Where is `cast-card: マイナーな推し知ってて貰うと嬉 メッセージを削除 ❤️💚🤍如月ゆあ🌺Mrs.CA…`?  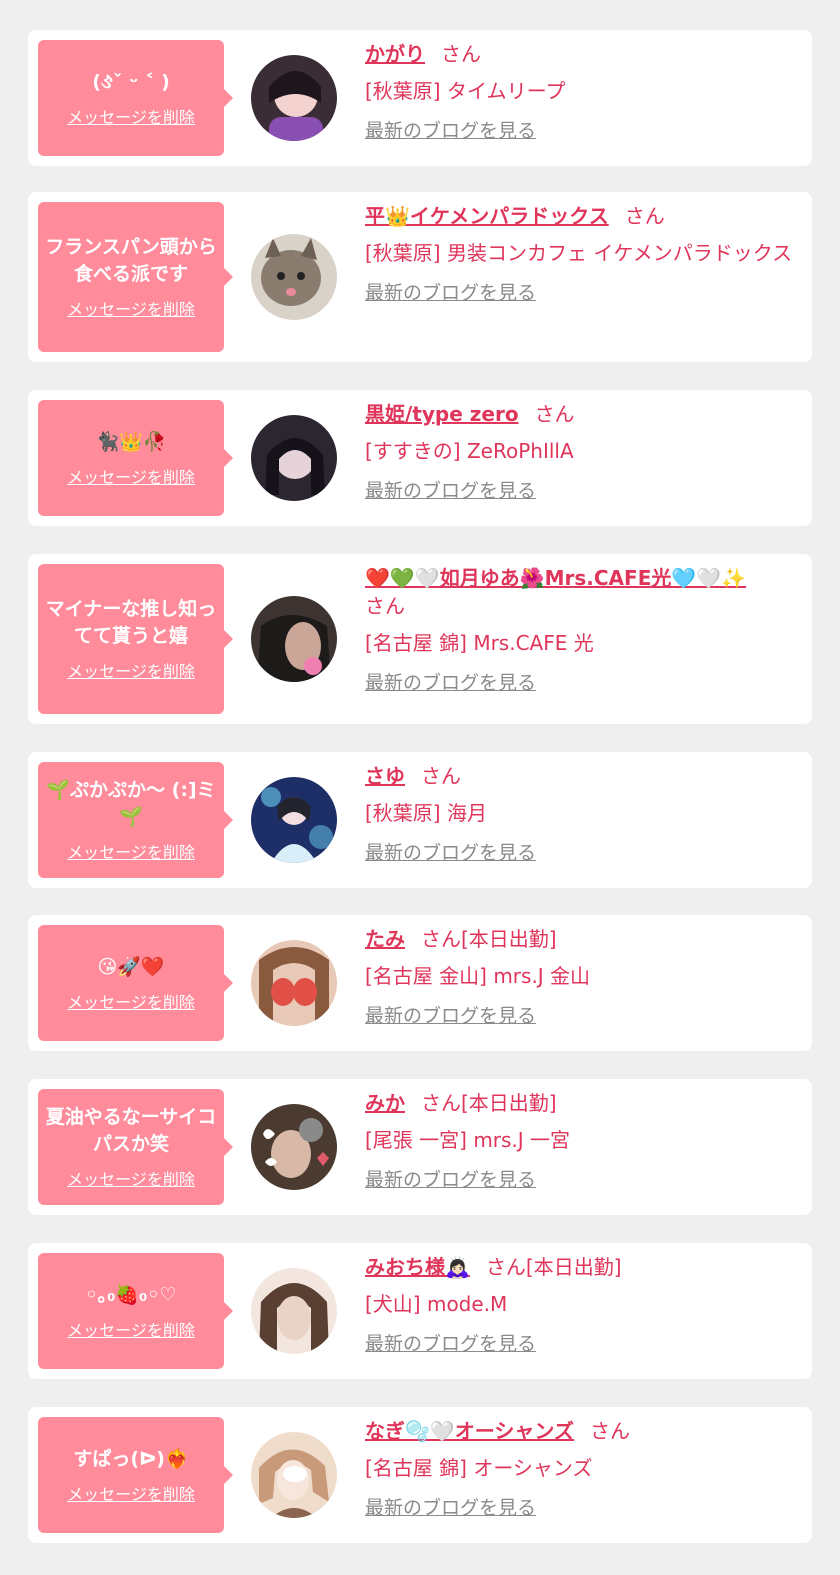 cast-card: マイナーな推し知ってて貰うと嬉 メッセージを削除 ❤️💚🤍如月ゆあ🌺Mrs.CA… is located at coordinates (420, 639).